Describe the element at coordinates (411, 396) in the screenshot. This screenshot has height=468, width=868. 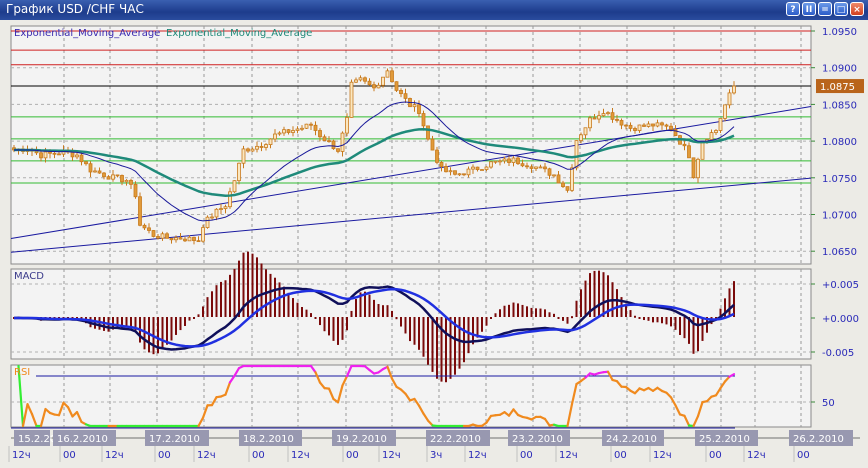
I see `rsi-panel` at that location.